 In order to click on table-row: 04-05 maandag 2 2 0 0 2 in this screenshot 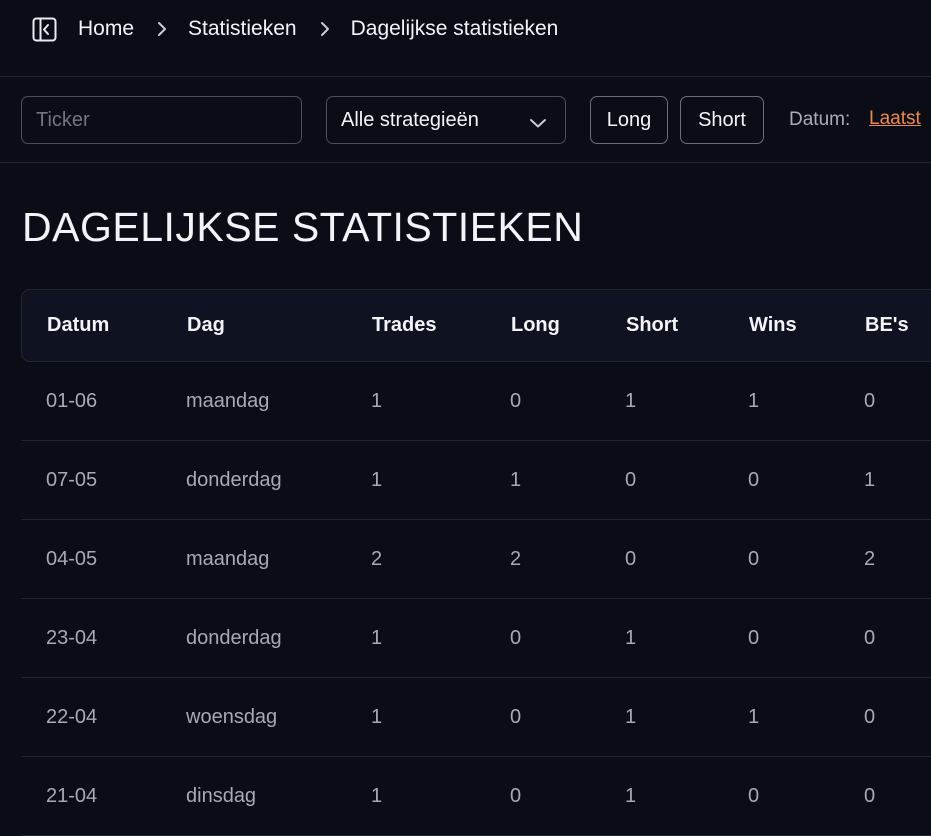, I will do `click(476, 559)`.